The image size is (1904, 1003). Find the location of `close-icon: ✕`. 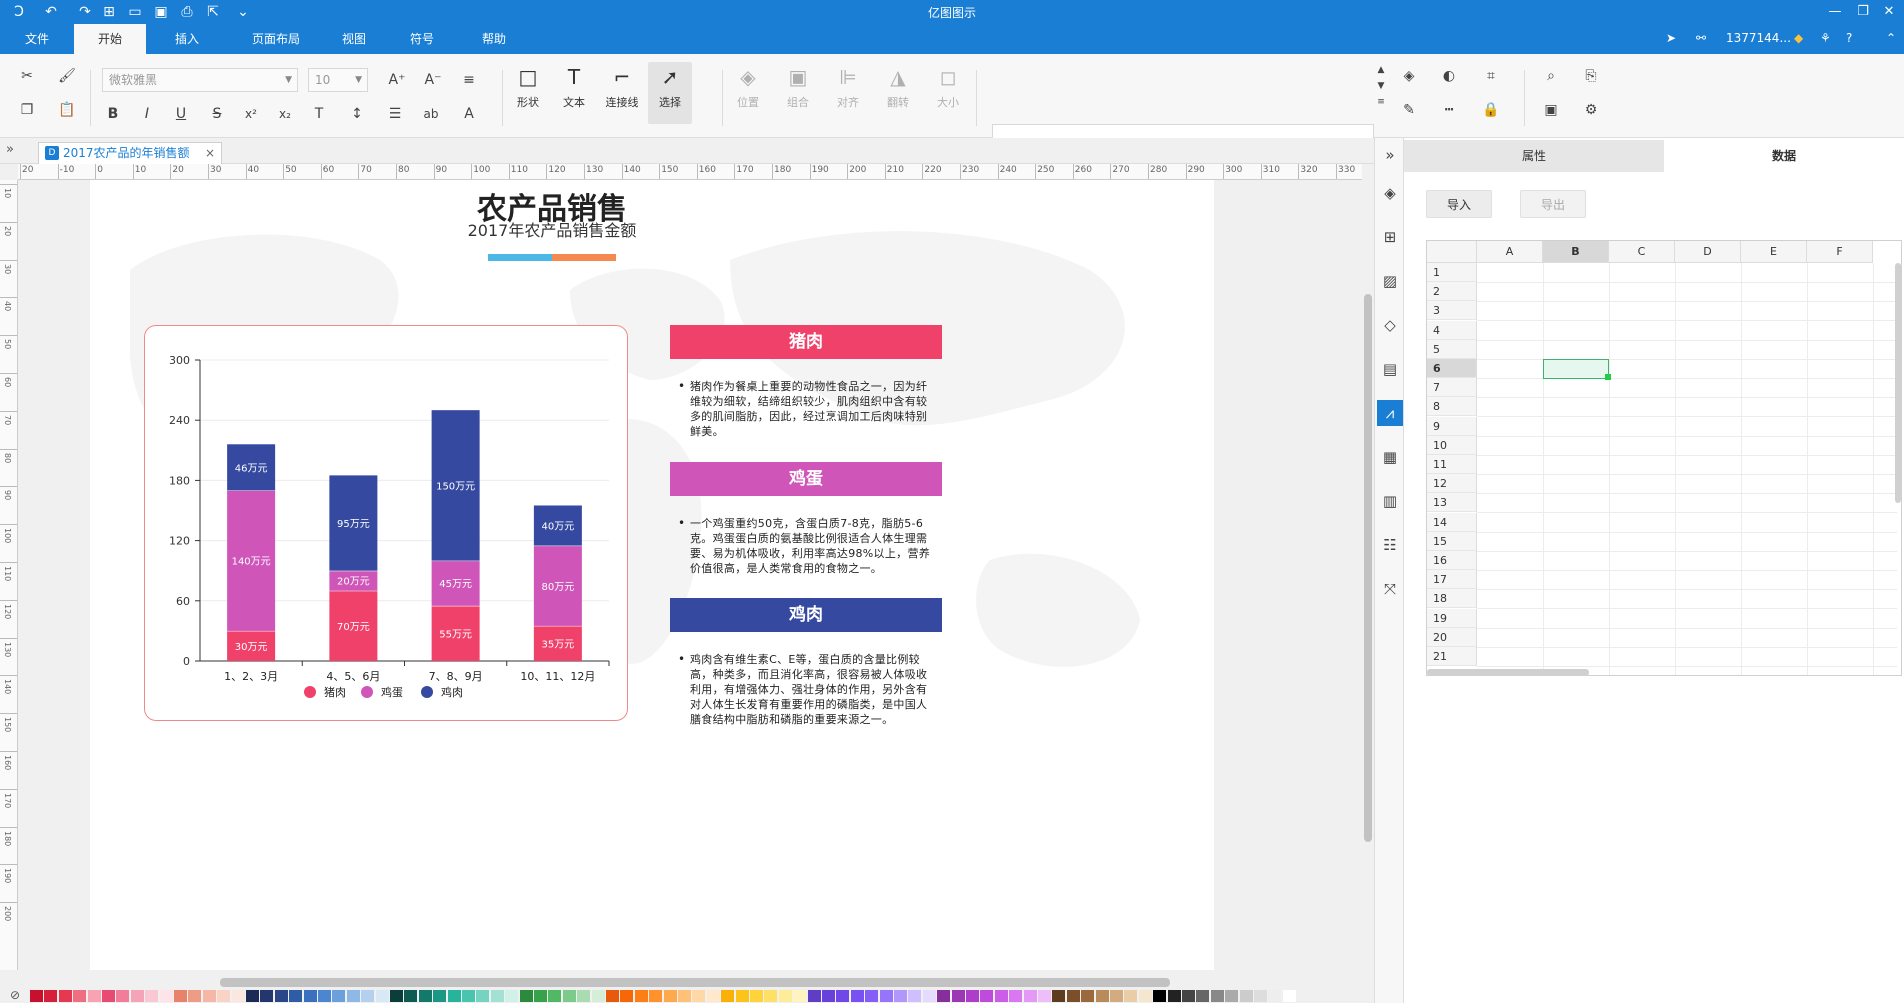

close-icon: ✕ is located at coordinates (1889, 12).